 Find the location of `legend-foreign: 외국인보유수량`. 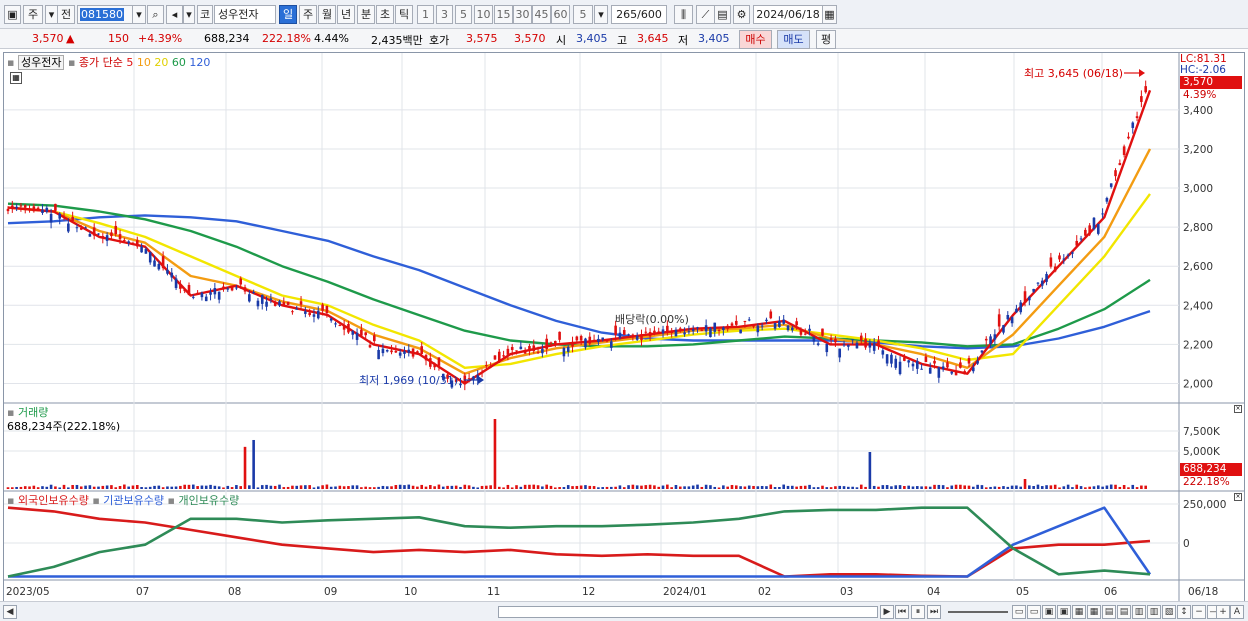

legend-foreign: 외국인보유수량 is located at coordinates (53, 500).